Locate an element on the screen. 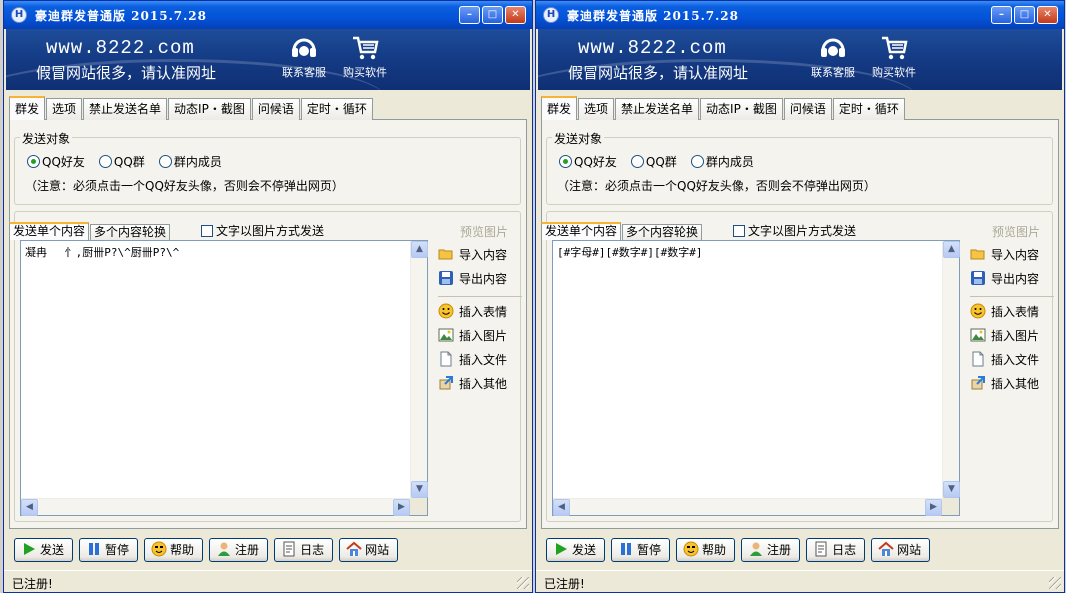 This screenshot has height=593, width=1066. message-text: [#字母#][#数字#][#数字#] is located at coordinates (629, 252).